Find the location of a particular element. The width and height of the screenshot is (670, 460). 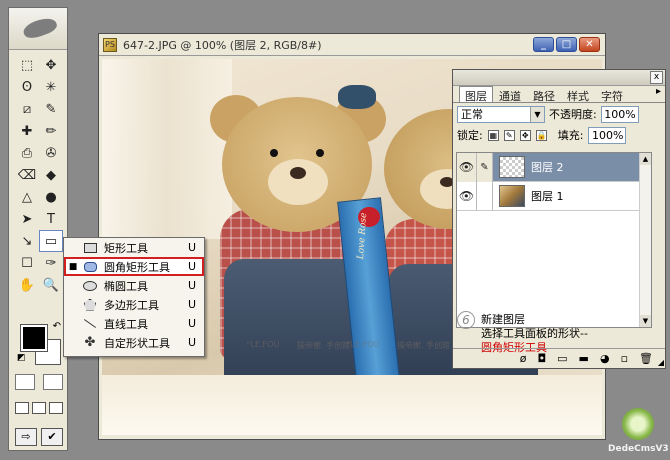

history-brush-tool-icon: ✇ is located at coordinates (51, 153).